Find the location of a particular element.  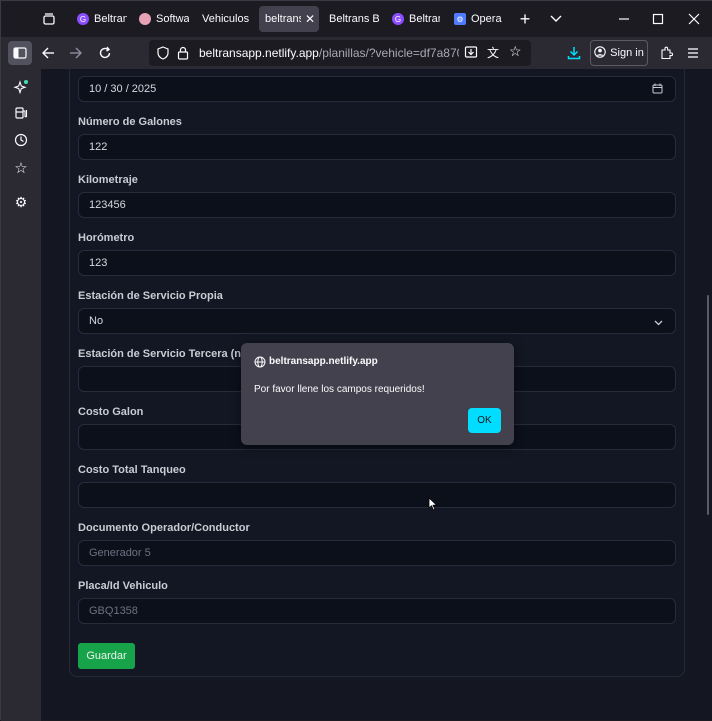

date-input: 10 / 30 / 2025 is located at coordinates (377, 89).